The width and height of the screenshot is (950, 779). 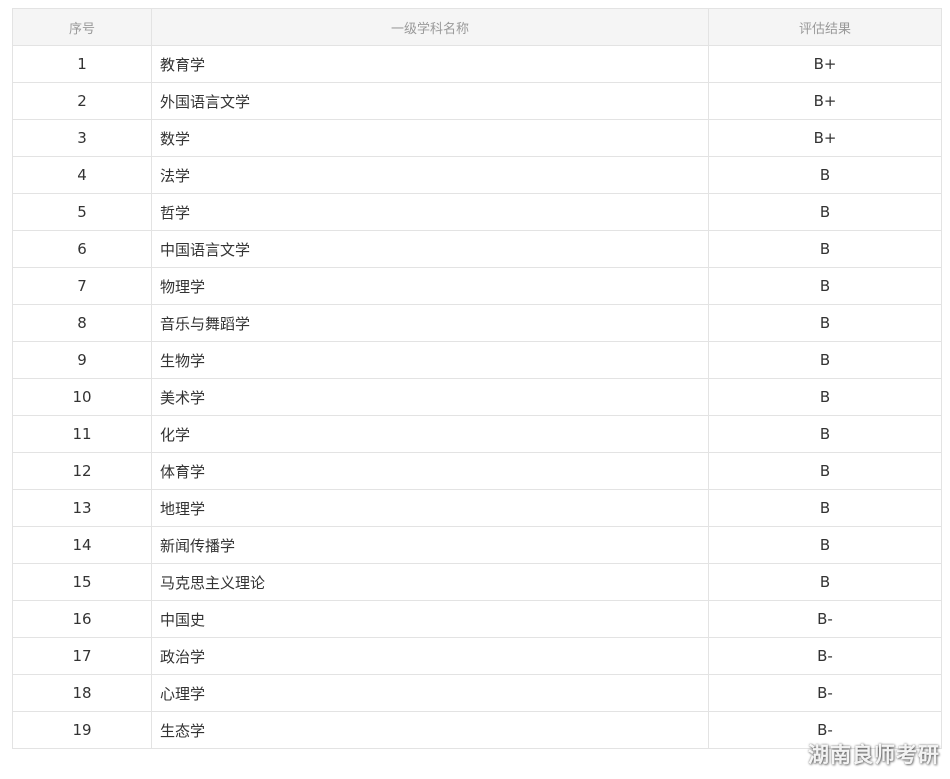 I want to click on row-discipline-name: 地理学, so click(x=430, y=508).